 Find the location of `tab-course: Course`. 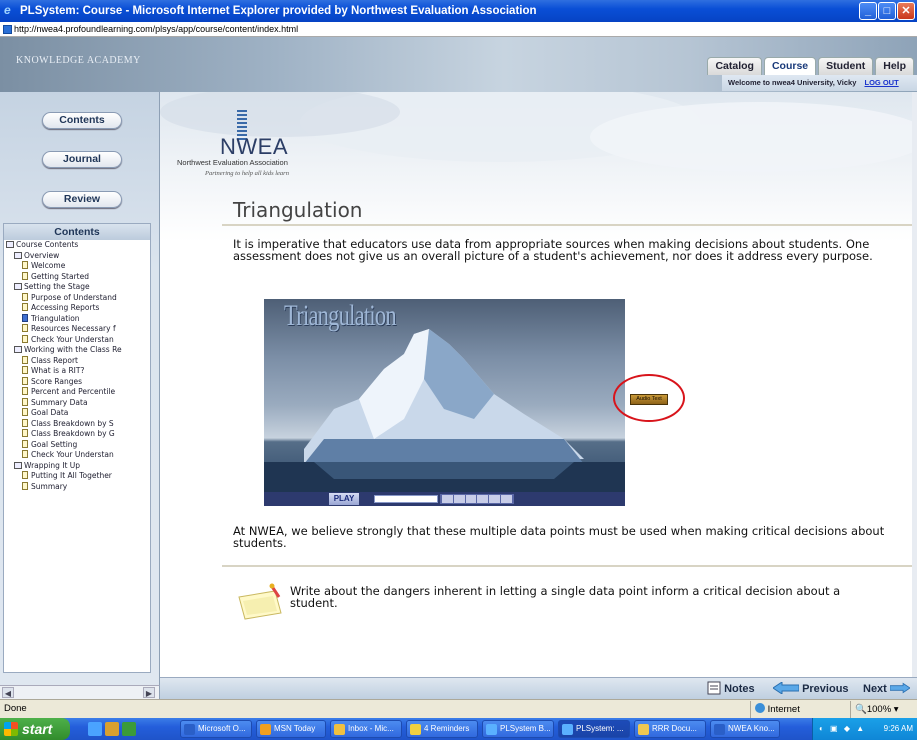

tab-course: Course is located at coordinates (790, 66).